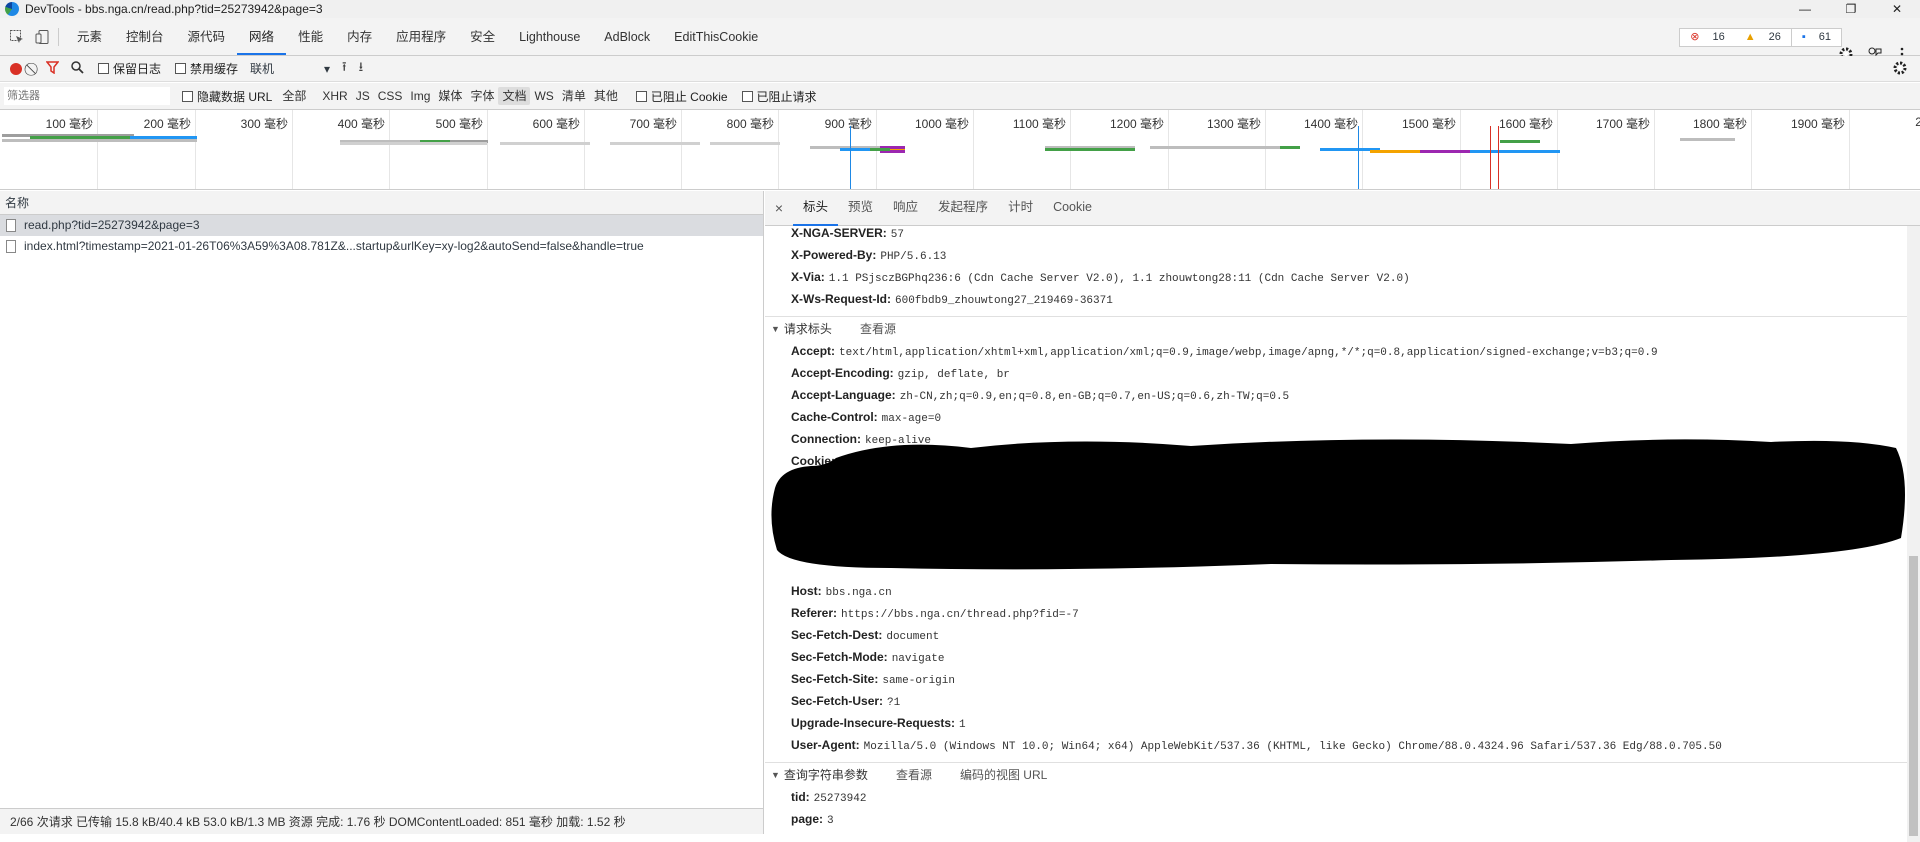 The image size is (1920, 842). What do you see at coordinates (420, 96) in the screenshot?
I see `filter-type-4: Img` at bounding box center [420, 96].